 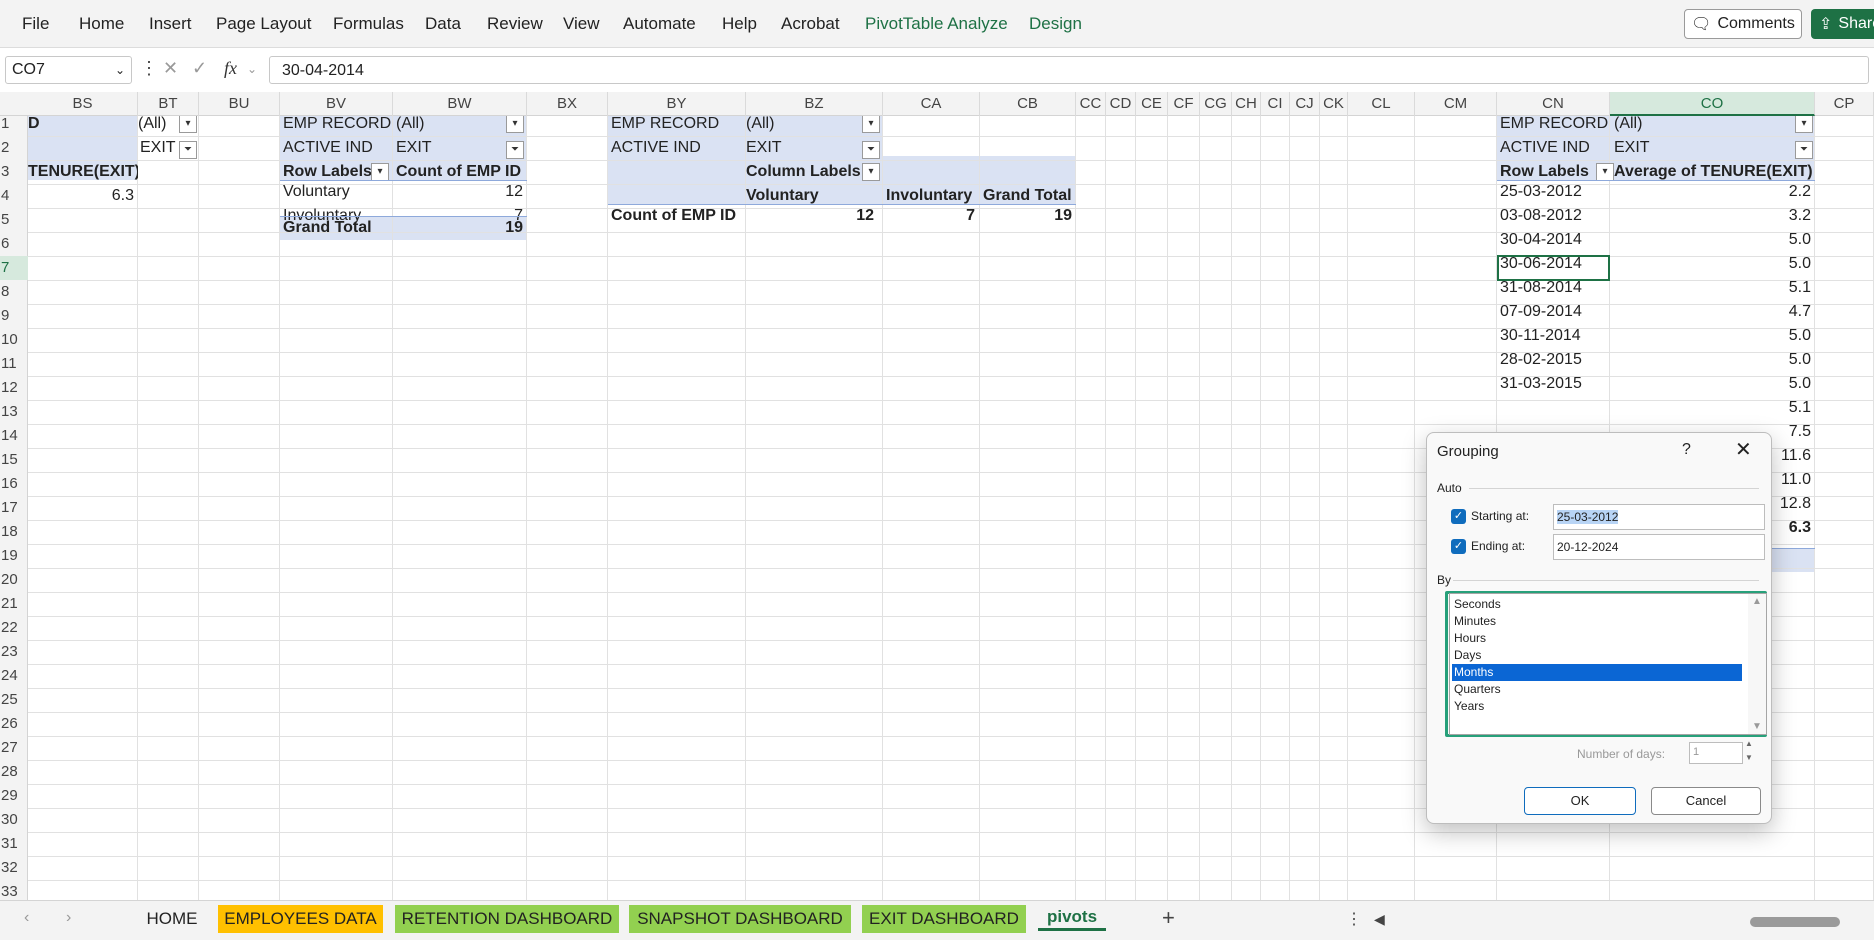 I want to click on sheet-tab-retention-dashboard: RETENTION DASHBOARD, so click(x=507, y=919).